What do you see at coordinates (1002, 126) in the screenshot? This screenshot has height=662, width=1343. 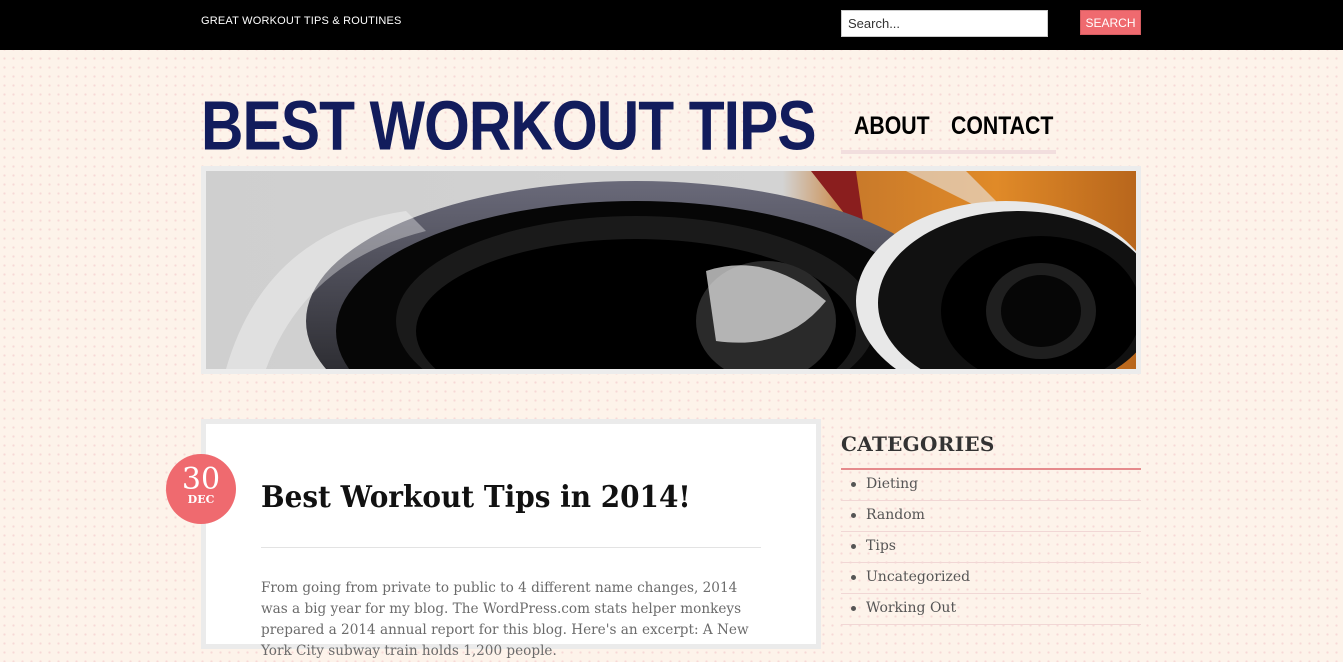 I see `nav-item-contact: CONTACT` at bounding box center [1002, 126].